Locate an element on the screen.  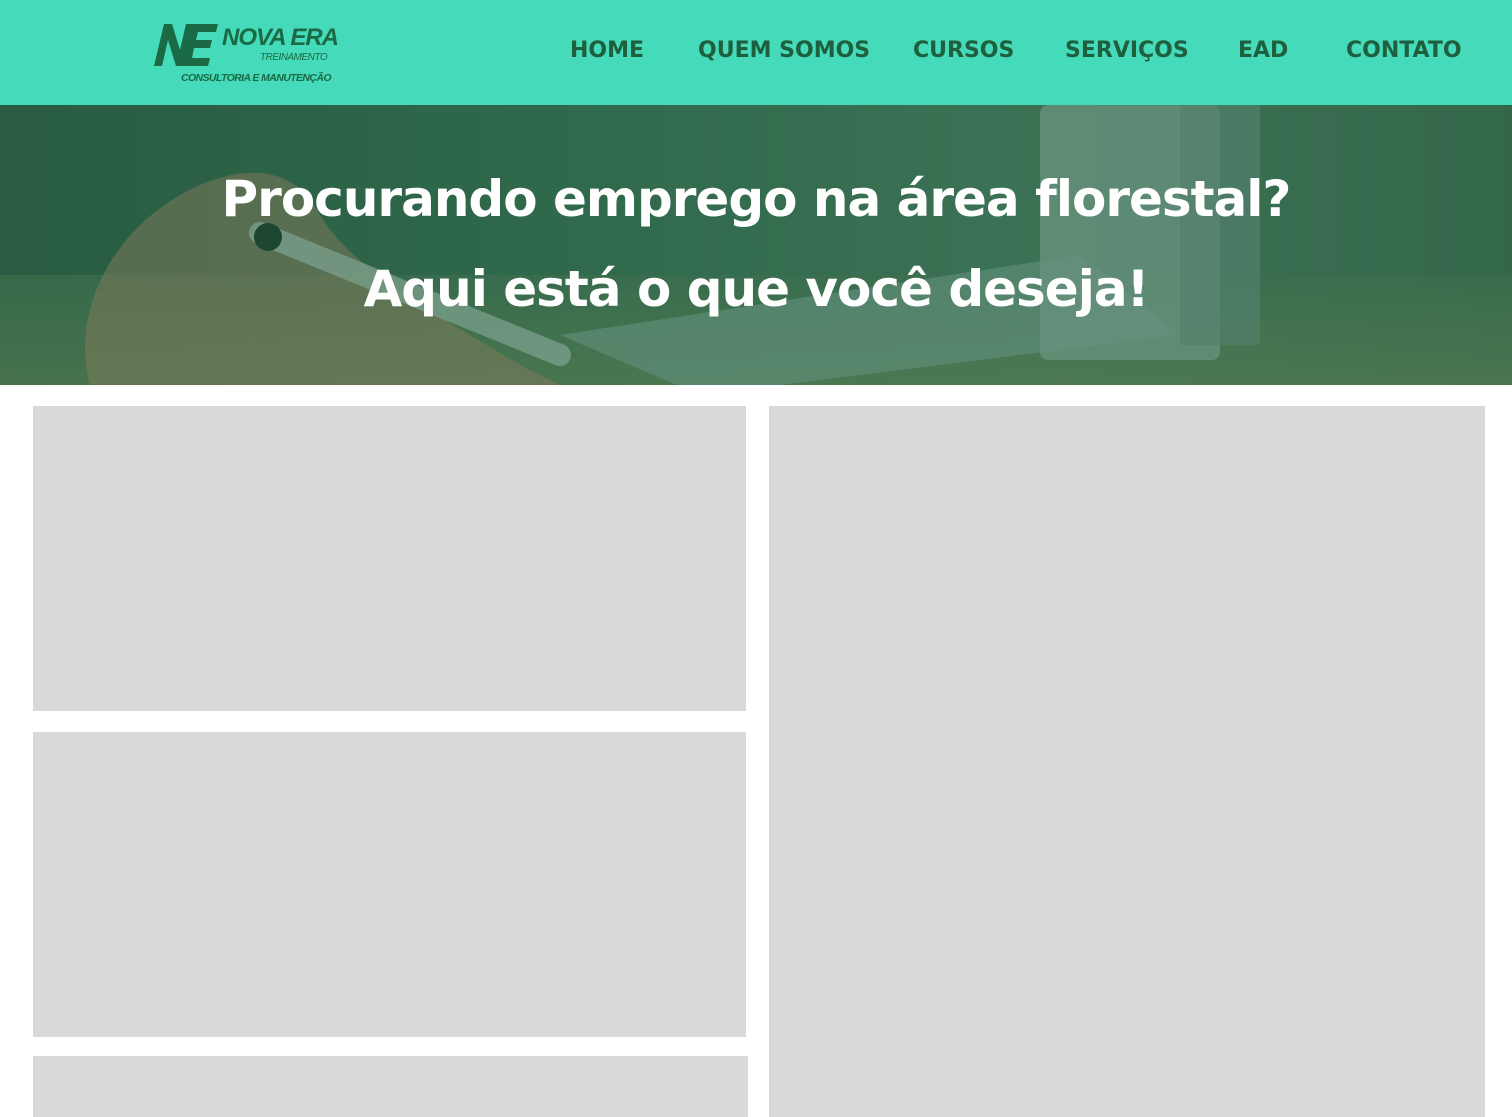
logo-tagline: CONSULTORIA E MANUTENÇÃO is located at coordinates (256, 78).